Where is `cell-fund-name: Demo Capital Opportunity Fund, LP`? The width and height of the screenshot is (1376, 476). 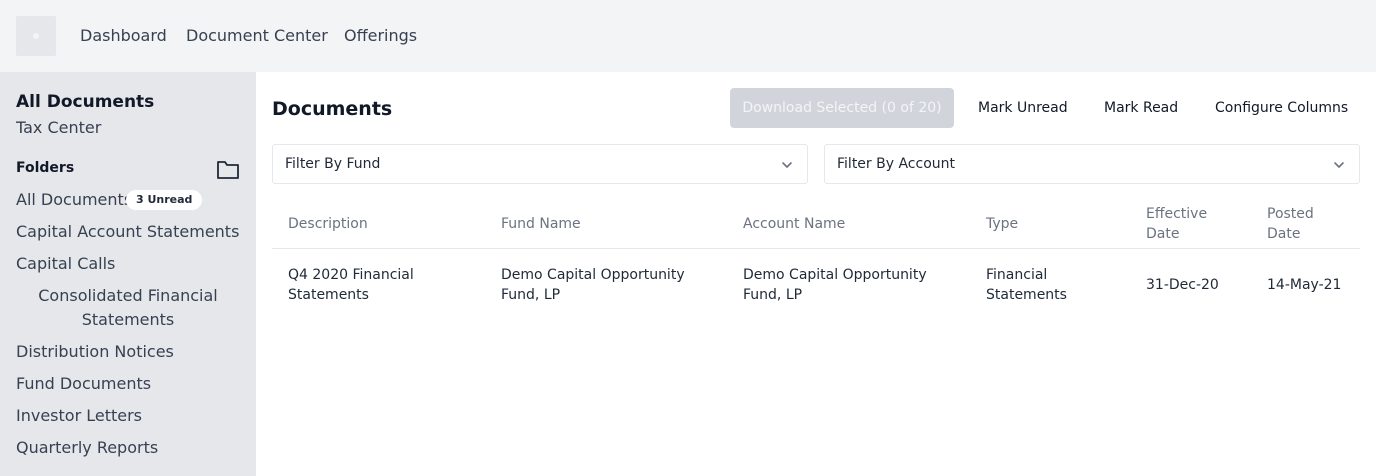
cell-fund-name: Demo Capital Opportunity Fund, LP is located at coordinates (593, 285).